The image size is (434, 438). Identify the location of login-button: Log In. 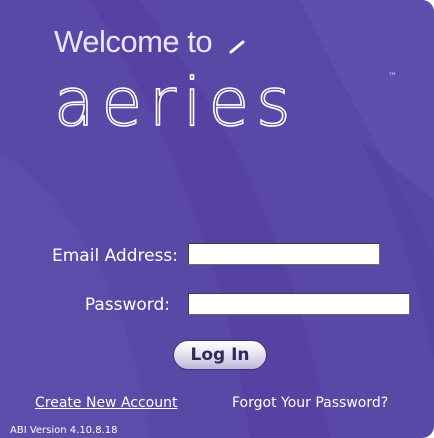
(220, 355).